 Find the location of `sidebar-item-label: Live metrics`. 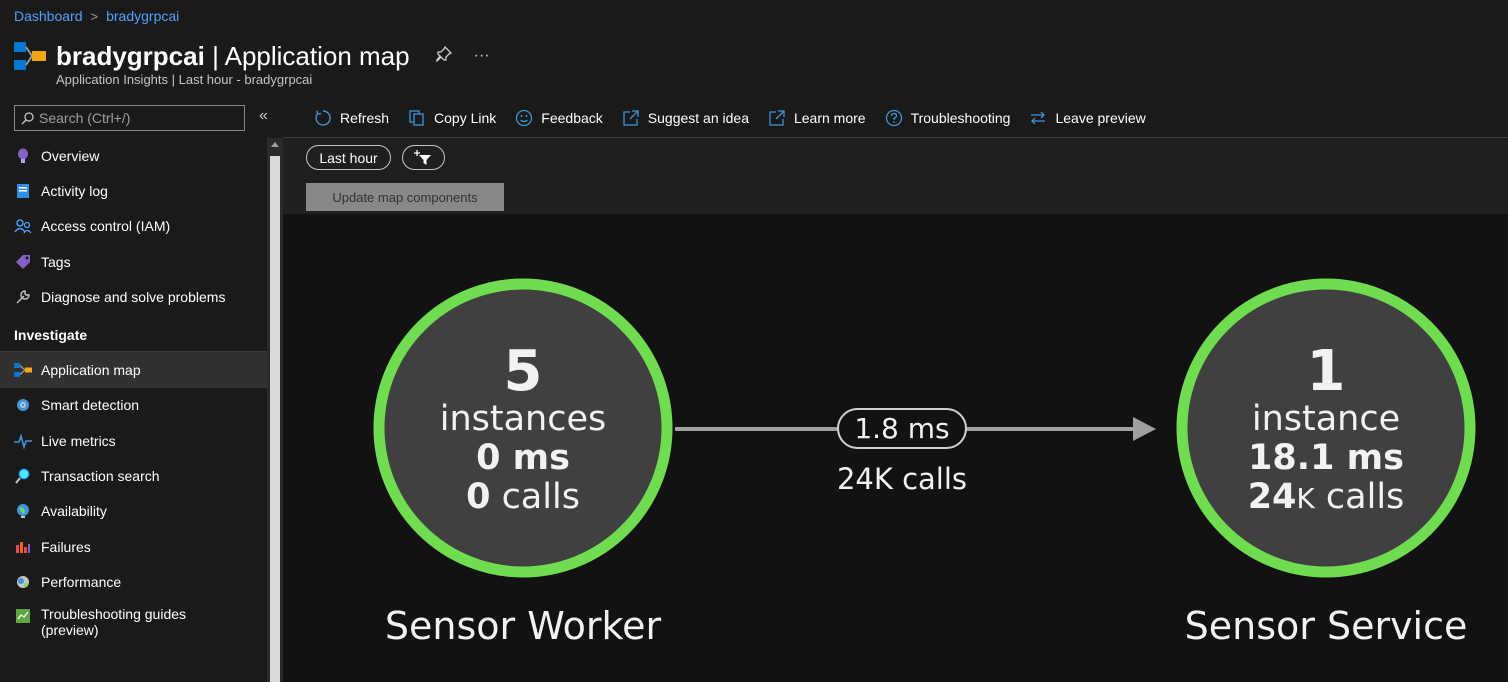

sidebar-item-label: Live metrics is located at coordinates (78, 440).